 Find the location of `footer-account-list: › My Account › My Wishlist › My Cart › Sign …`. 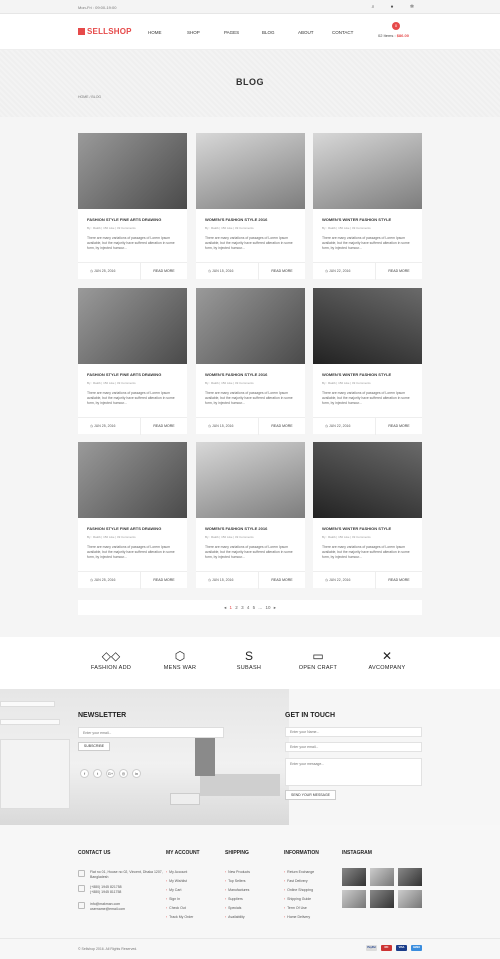

footer-account-list: › My Account › My Wishlist › My Cart › Sign … is located at coordinates (179, 895).